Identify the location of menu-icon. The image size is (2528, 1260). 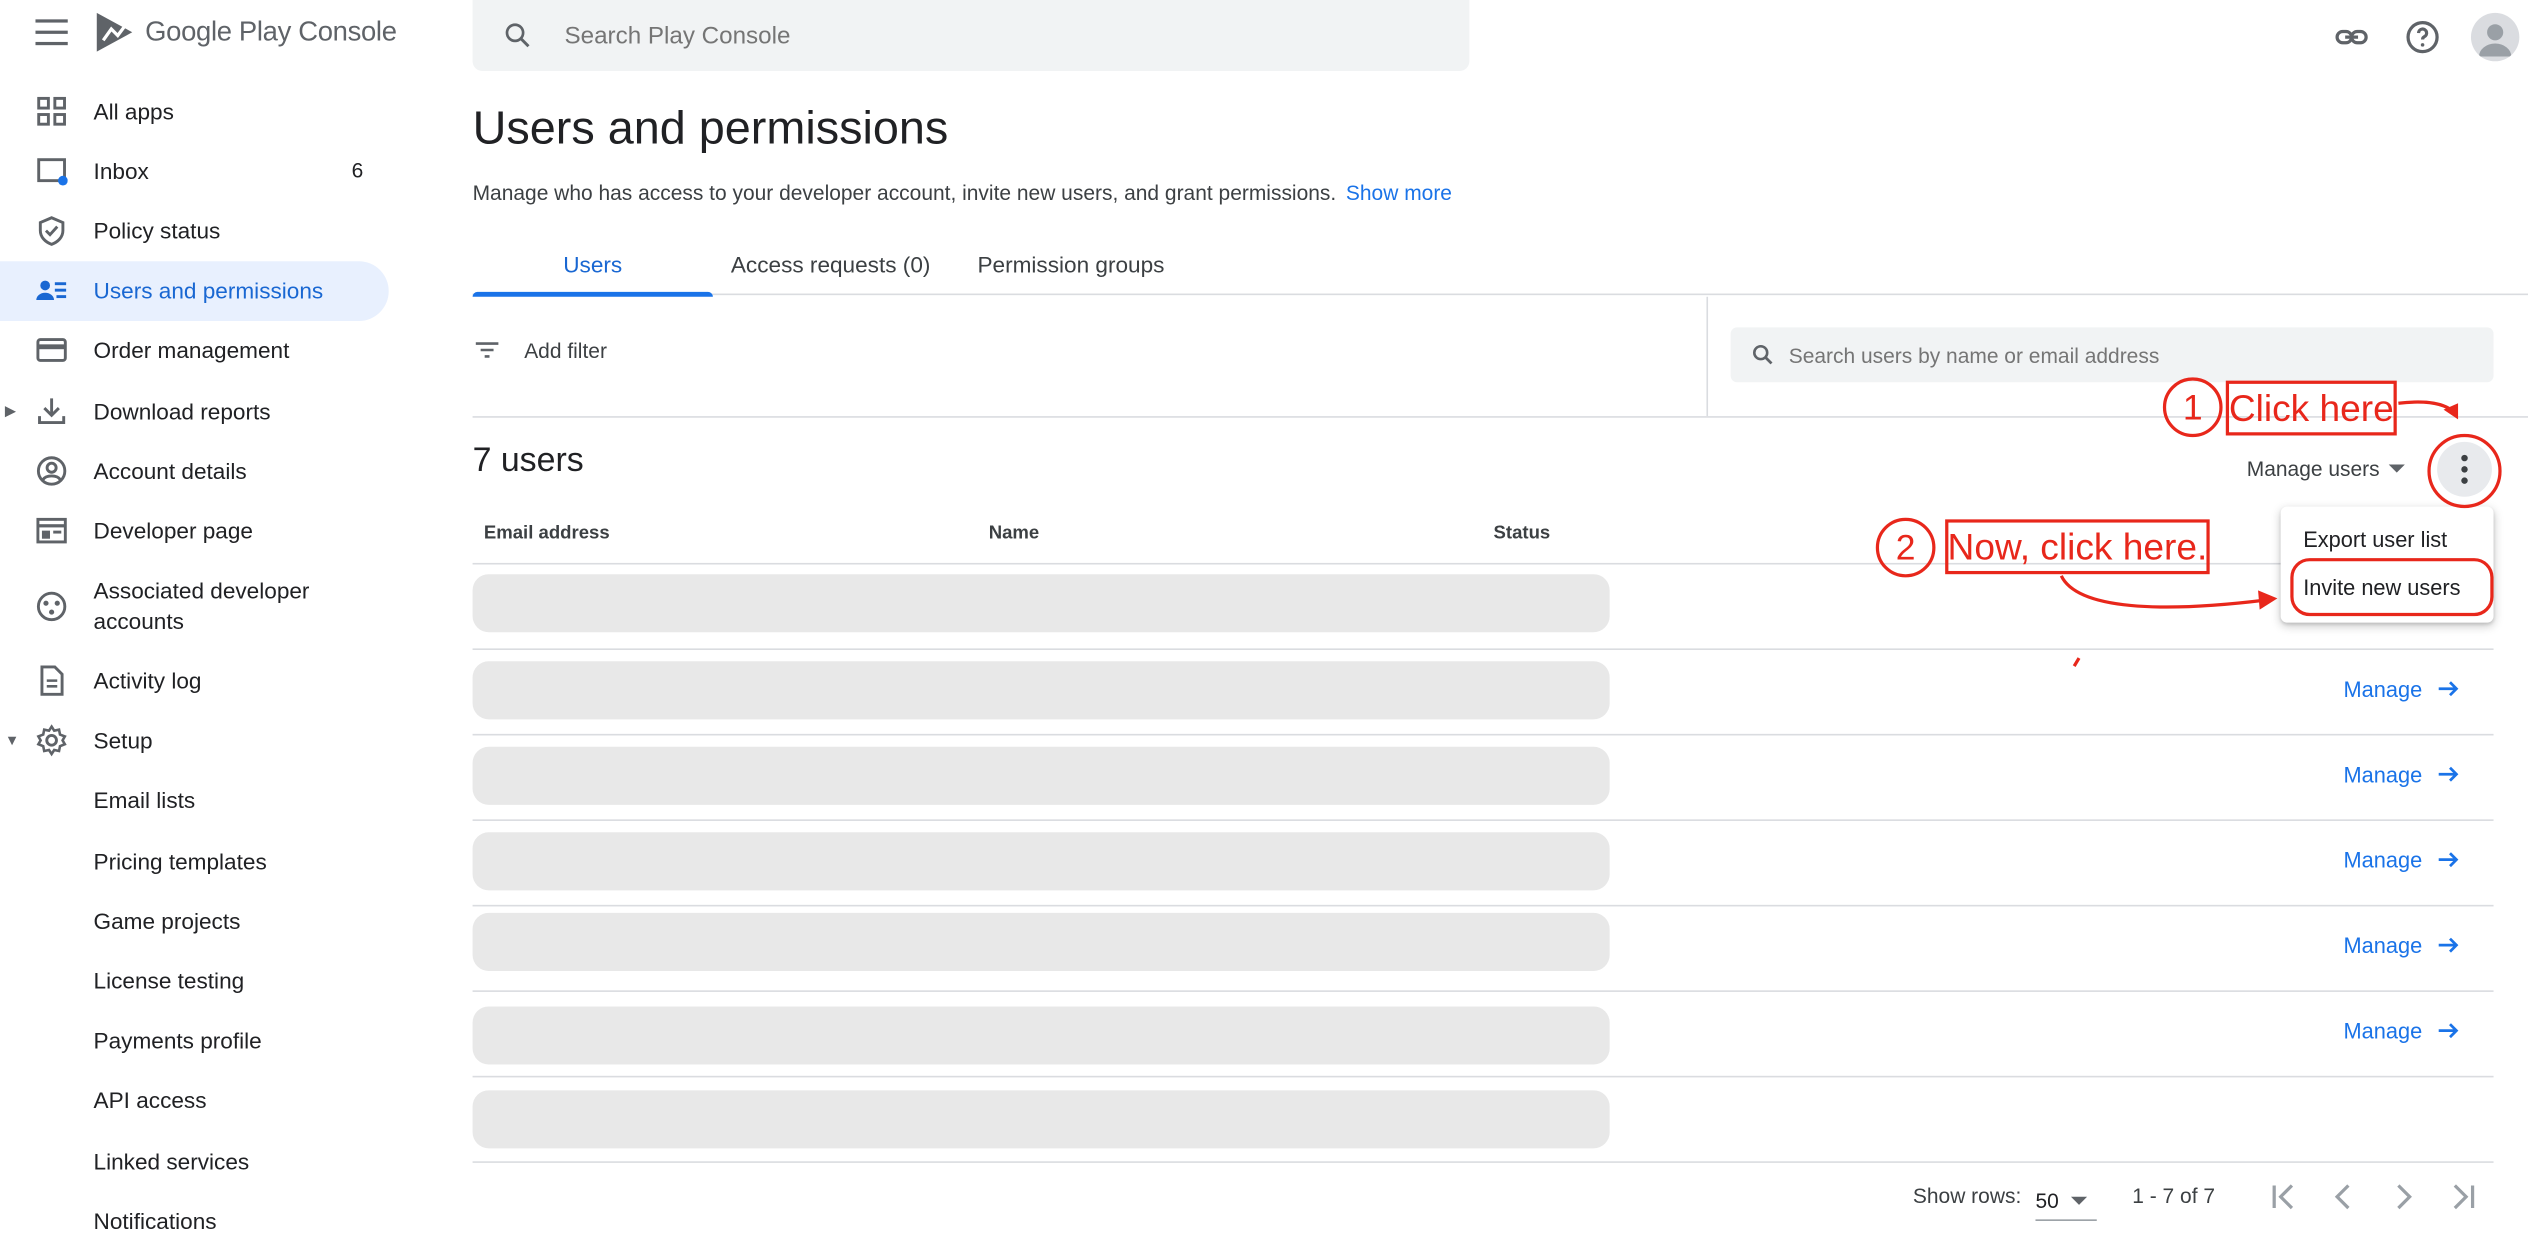
(51, 33).